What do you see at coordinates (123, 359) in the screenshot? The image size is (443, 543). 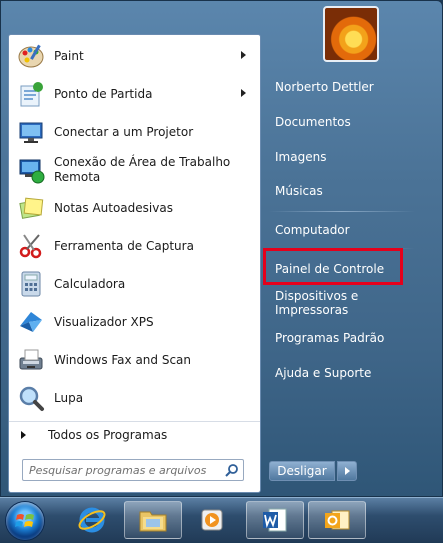 I see `program-label: Windows Fax and Scan` at bounding box center [123, 359].